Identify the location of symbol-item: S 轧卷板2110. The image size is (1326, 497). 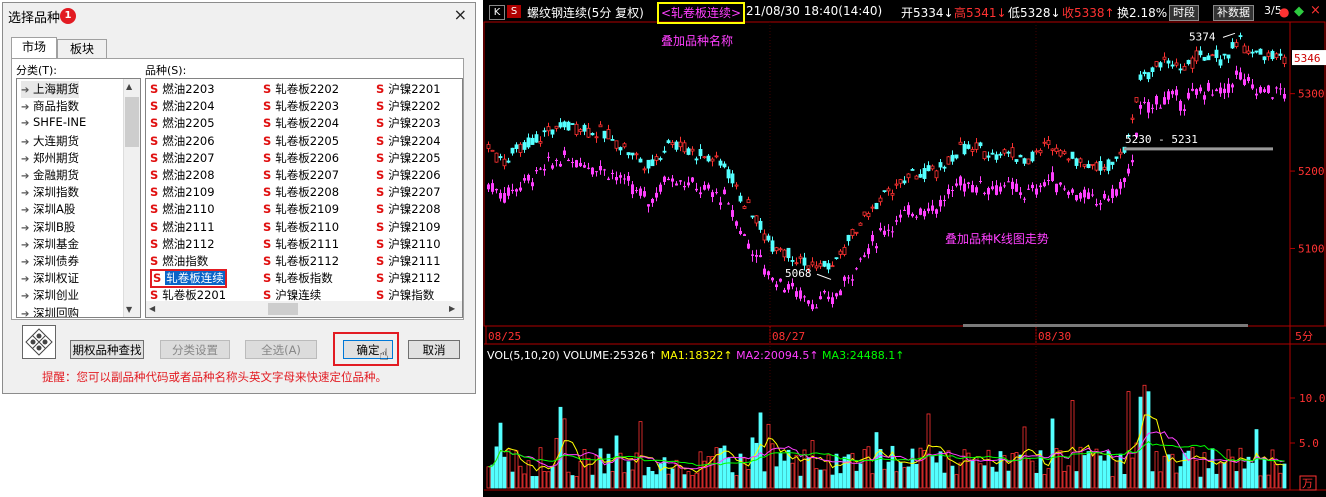
(301, 227).